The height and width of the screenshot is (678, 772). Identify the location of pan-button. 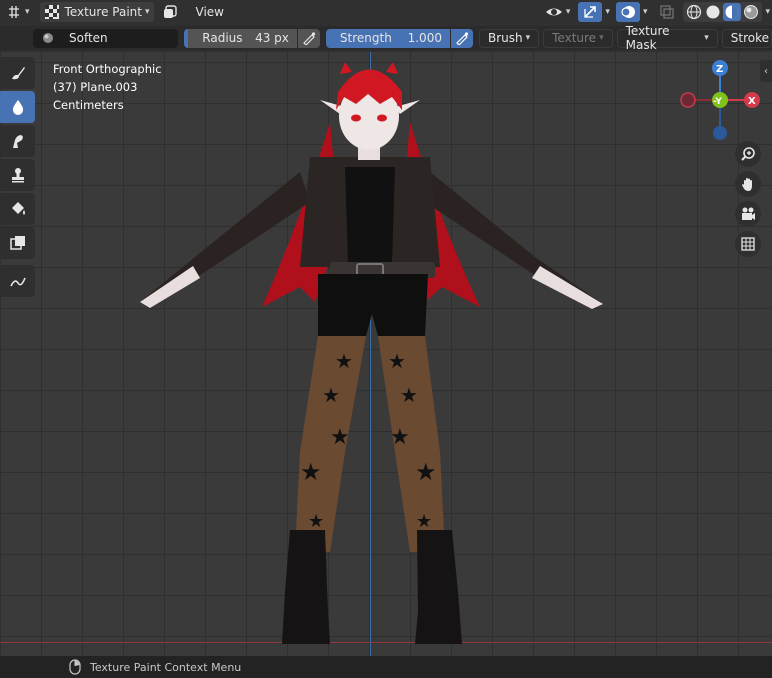
(748, 184).